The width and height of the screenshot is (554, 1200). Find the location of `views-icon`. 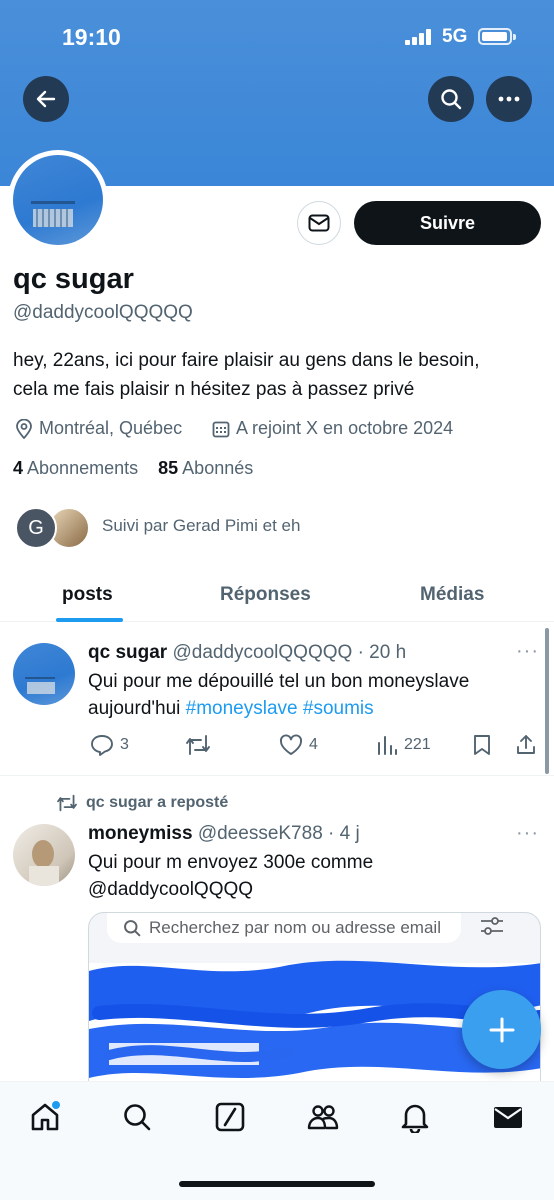

views-icon is located at coordinates (387, 745).